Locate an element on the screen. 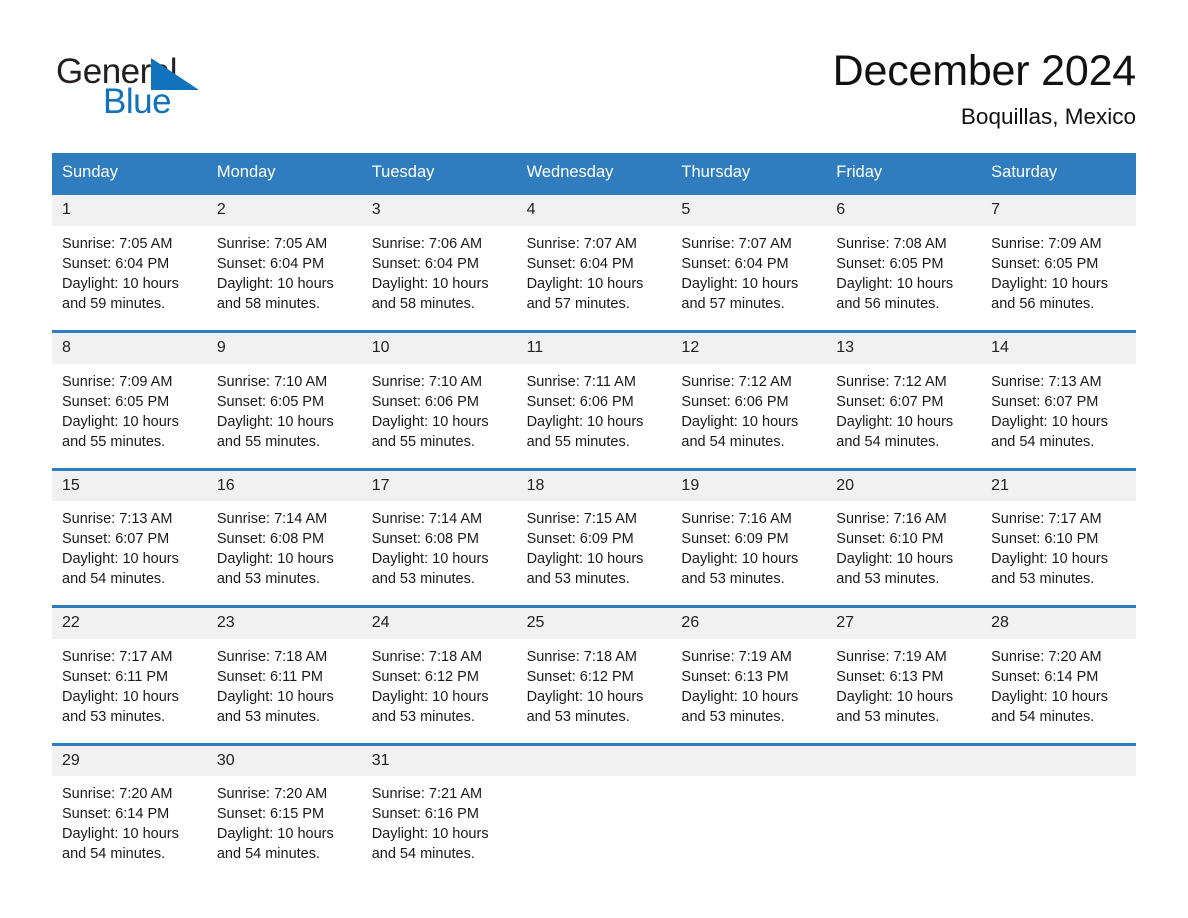 The image size is (1188, 918). day-number: 23 is located at coordinates (284, 623).